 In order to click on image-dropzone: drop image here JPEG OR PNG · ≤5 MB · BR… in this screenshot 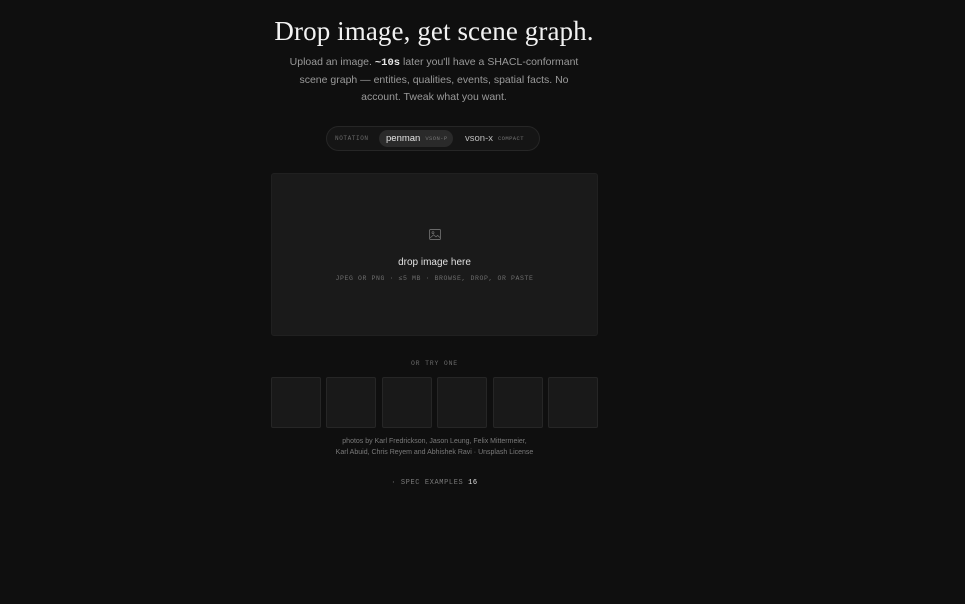, I will do `click(434, 254)`.